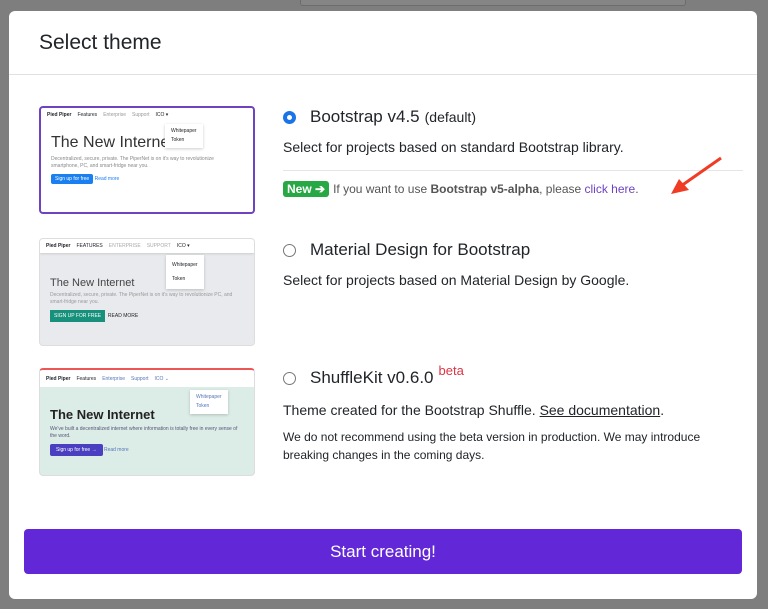 Image resolution: width=768 pixels, height=609 pixels. What do you see at coordinates (372, 377) in the screenshot?
I see `theme-name: ShuffleKit v0.6.0` at bounding box center [372, 377].